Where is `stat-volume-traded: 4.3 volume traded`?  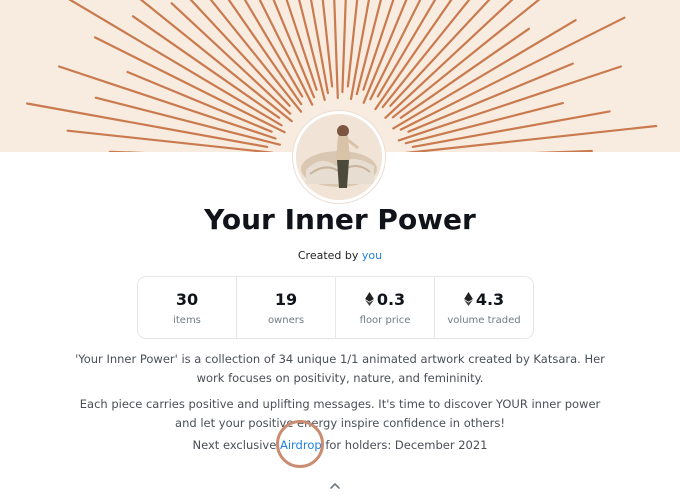 stat-volume-traded: 4.3 volume traded is located at coordinates (484, 307).